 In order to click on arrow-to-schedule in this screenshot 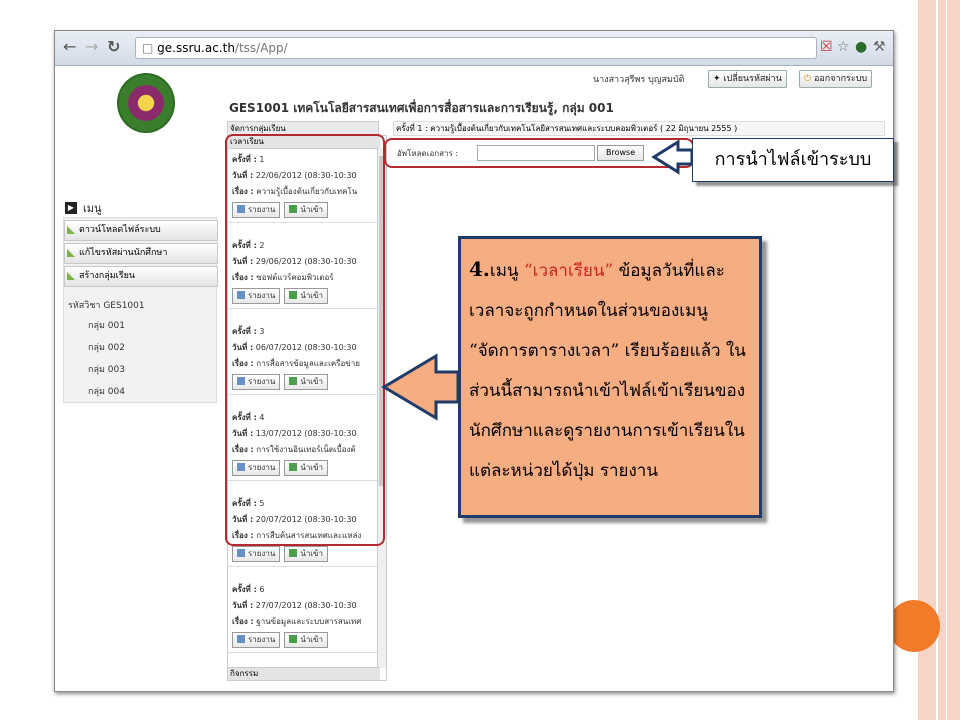, I will do `click(420, 387)`.